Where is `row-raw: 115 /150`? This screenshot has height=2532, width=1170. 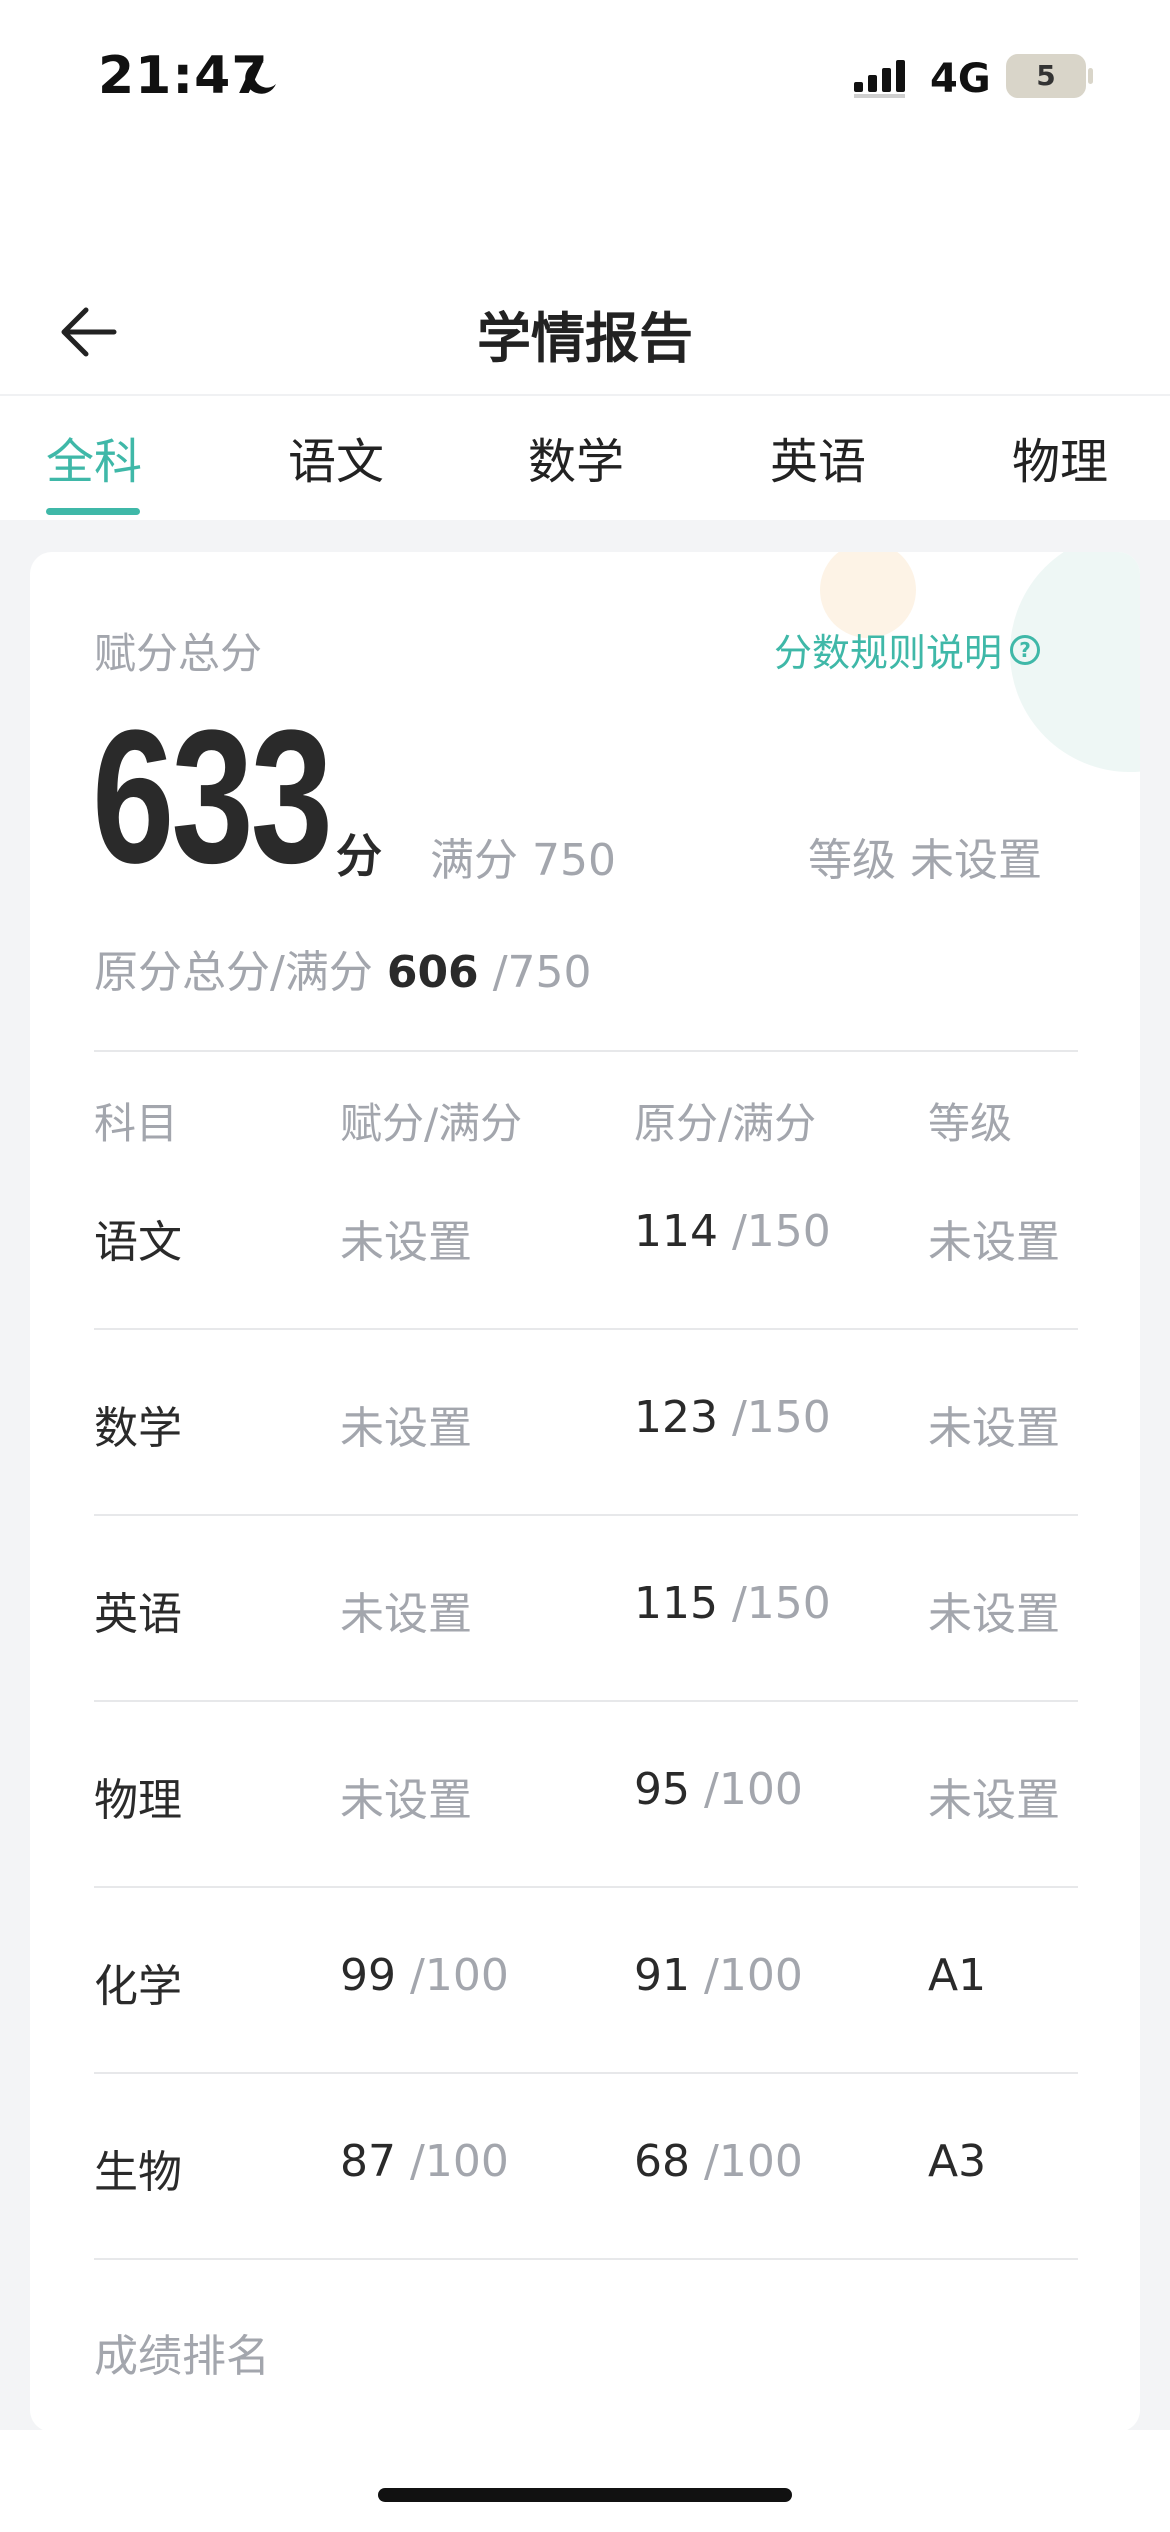 row-raw: 115 /150 is located at coordinates (732, 1603).